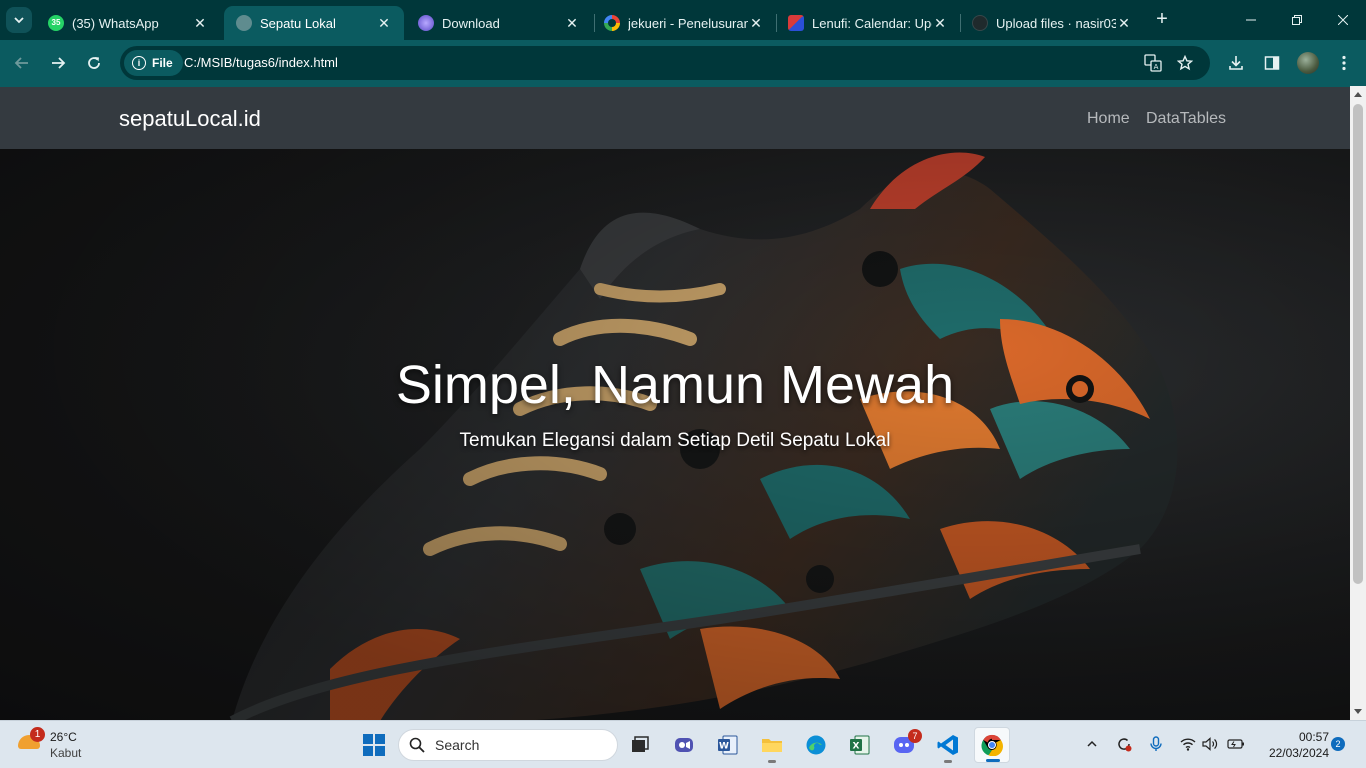 This screenshot has height=768, width=1366. What do you see at coordinates (684, 23) in the screenshot?
I see `tab-google-search: jekueri - Penelusuran ✕` at bounding box center [684, 23].